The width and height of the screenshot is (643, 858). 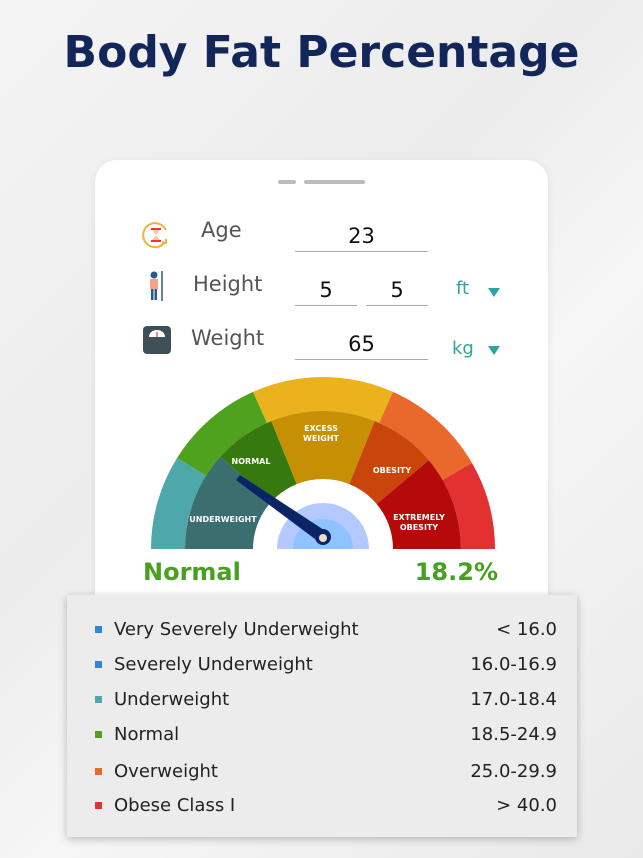 What do you see at coordinates (157, 340) in the screenshot?
I see `scale-icon` at bounding box center [157, 340].